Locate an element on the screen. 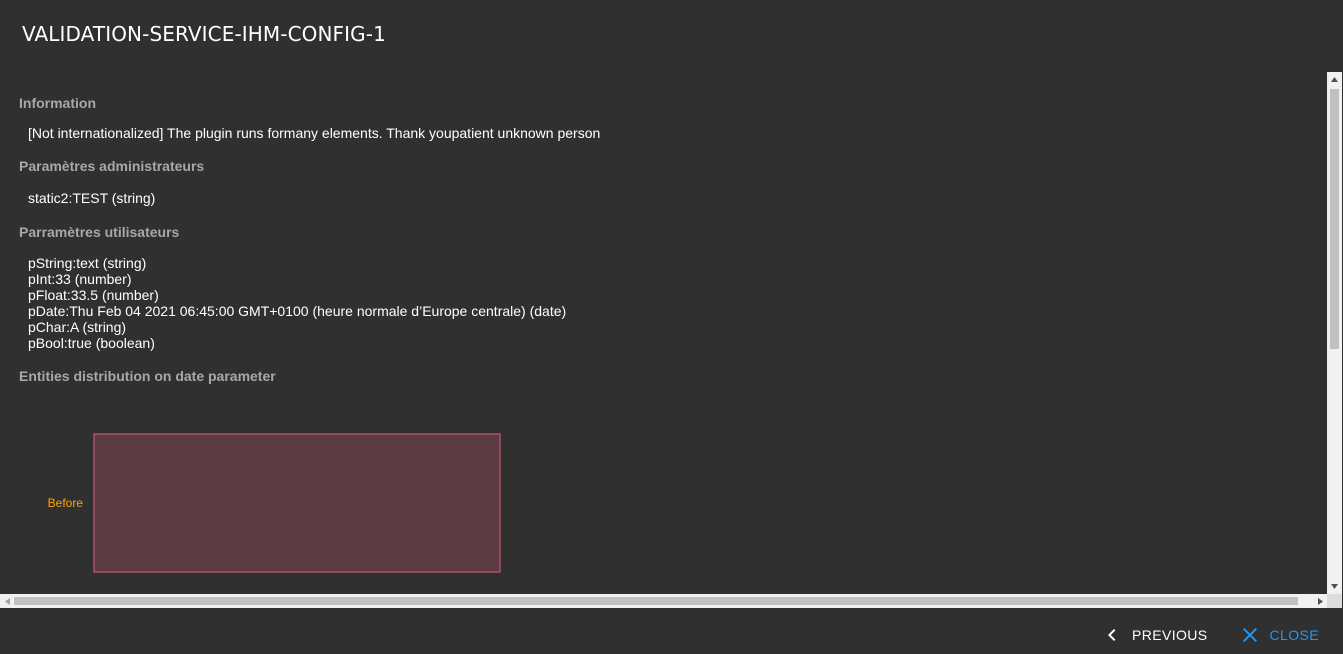 The width and height of the screenshot is (1343, 654). scroll-down-arrow-icon is located at coordinates (1334, 586).